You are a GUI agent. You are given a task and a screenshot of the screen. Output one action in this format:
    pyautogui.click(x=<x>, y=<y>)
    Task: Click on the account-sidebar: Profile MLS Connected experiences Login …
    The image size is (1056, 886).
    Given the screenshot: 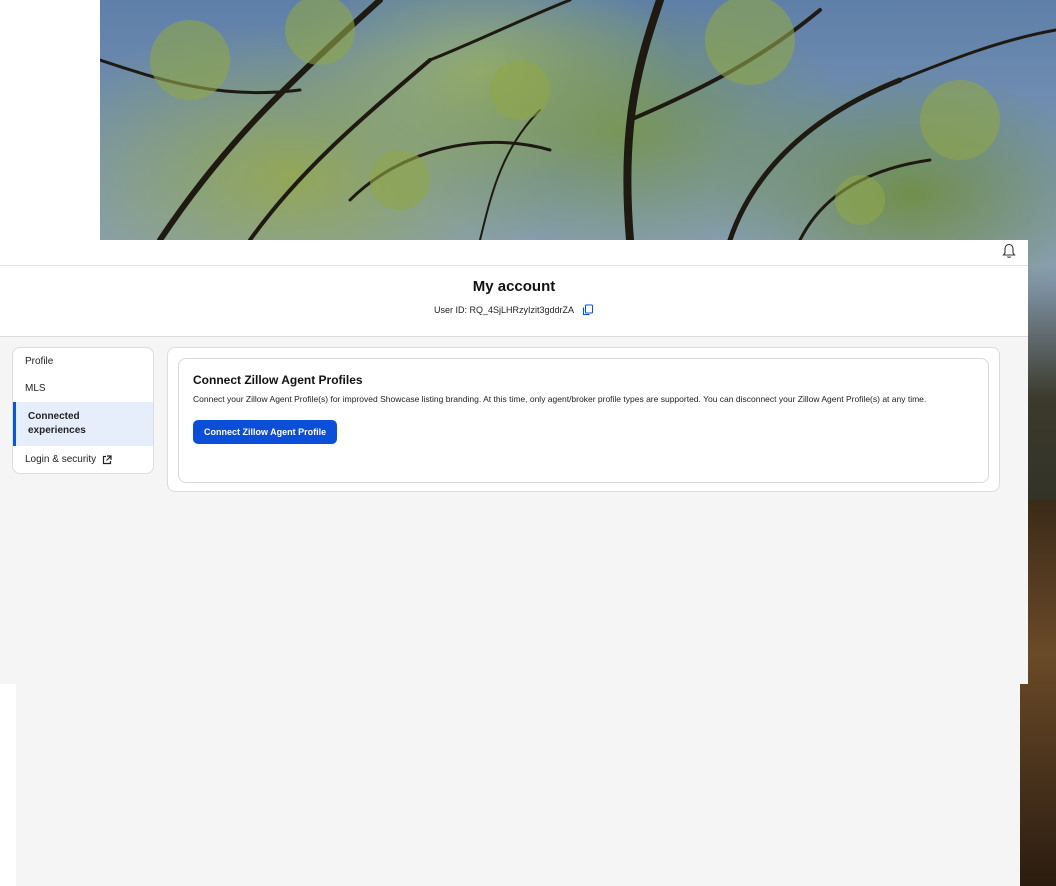 What is the action you would take?
    pyautogui.click(x=83, y=410)
    